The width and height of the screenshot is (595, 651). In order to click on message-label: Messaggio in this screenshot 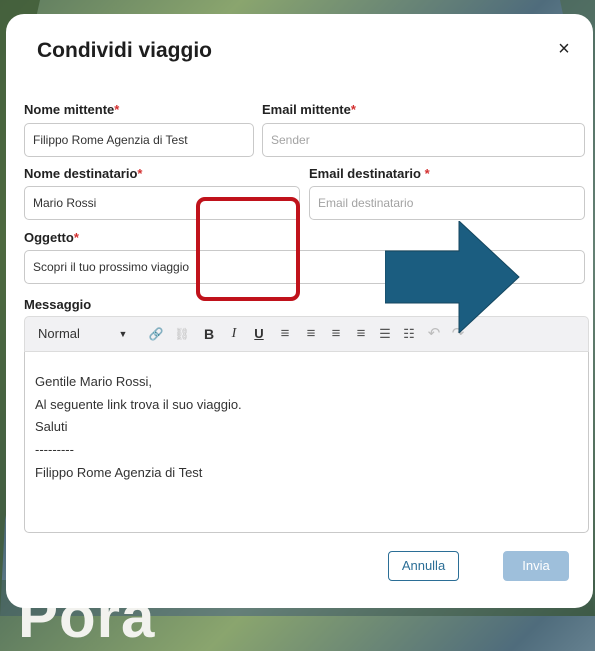, I will do `click(58, 304)`.